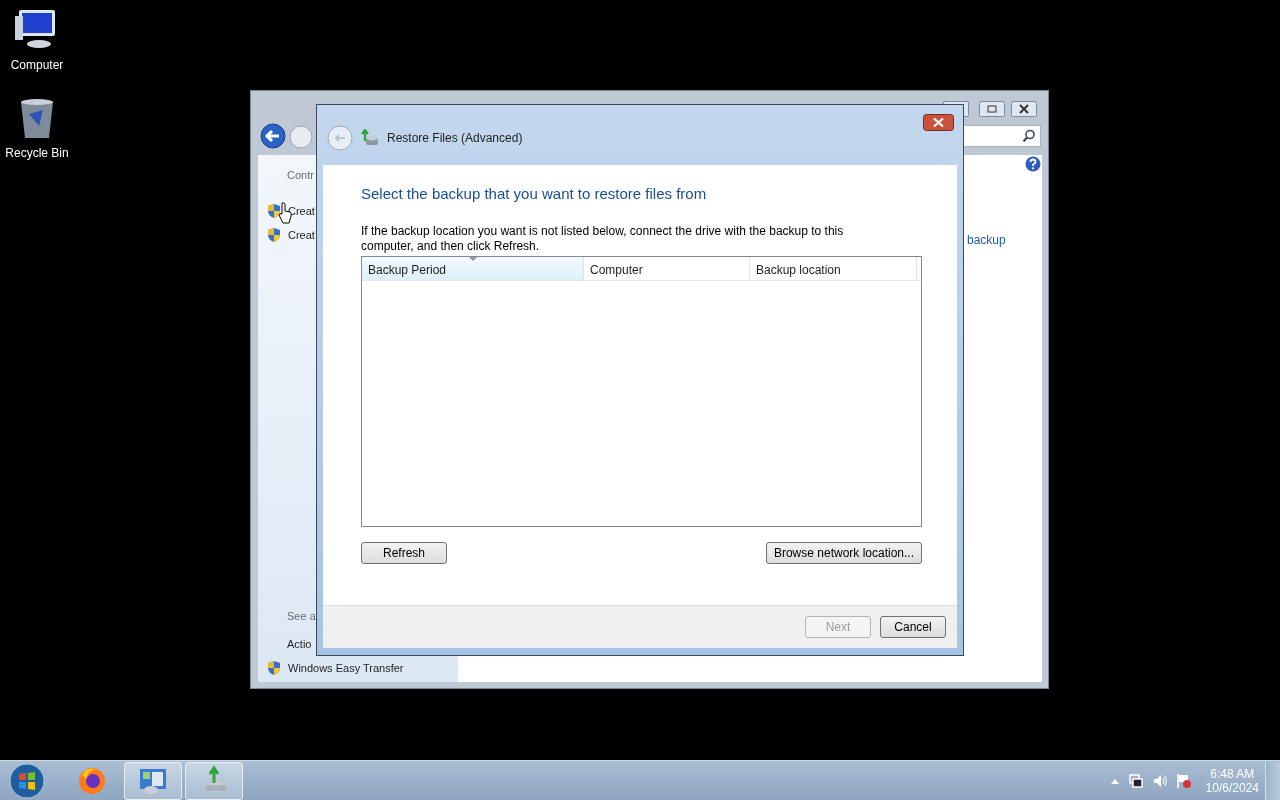 This screenshot has height=800, width=1280. I want to click on instruction-text: If the backup location you want is not listed below, connect the drive with the backup to this computer, and then click Refresh., so click(603, 239).